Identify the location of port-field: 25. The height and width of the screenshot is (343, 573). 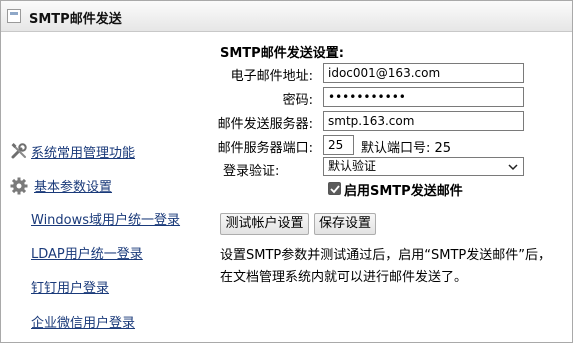
(338, 145).